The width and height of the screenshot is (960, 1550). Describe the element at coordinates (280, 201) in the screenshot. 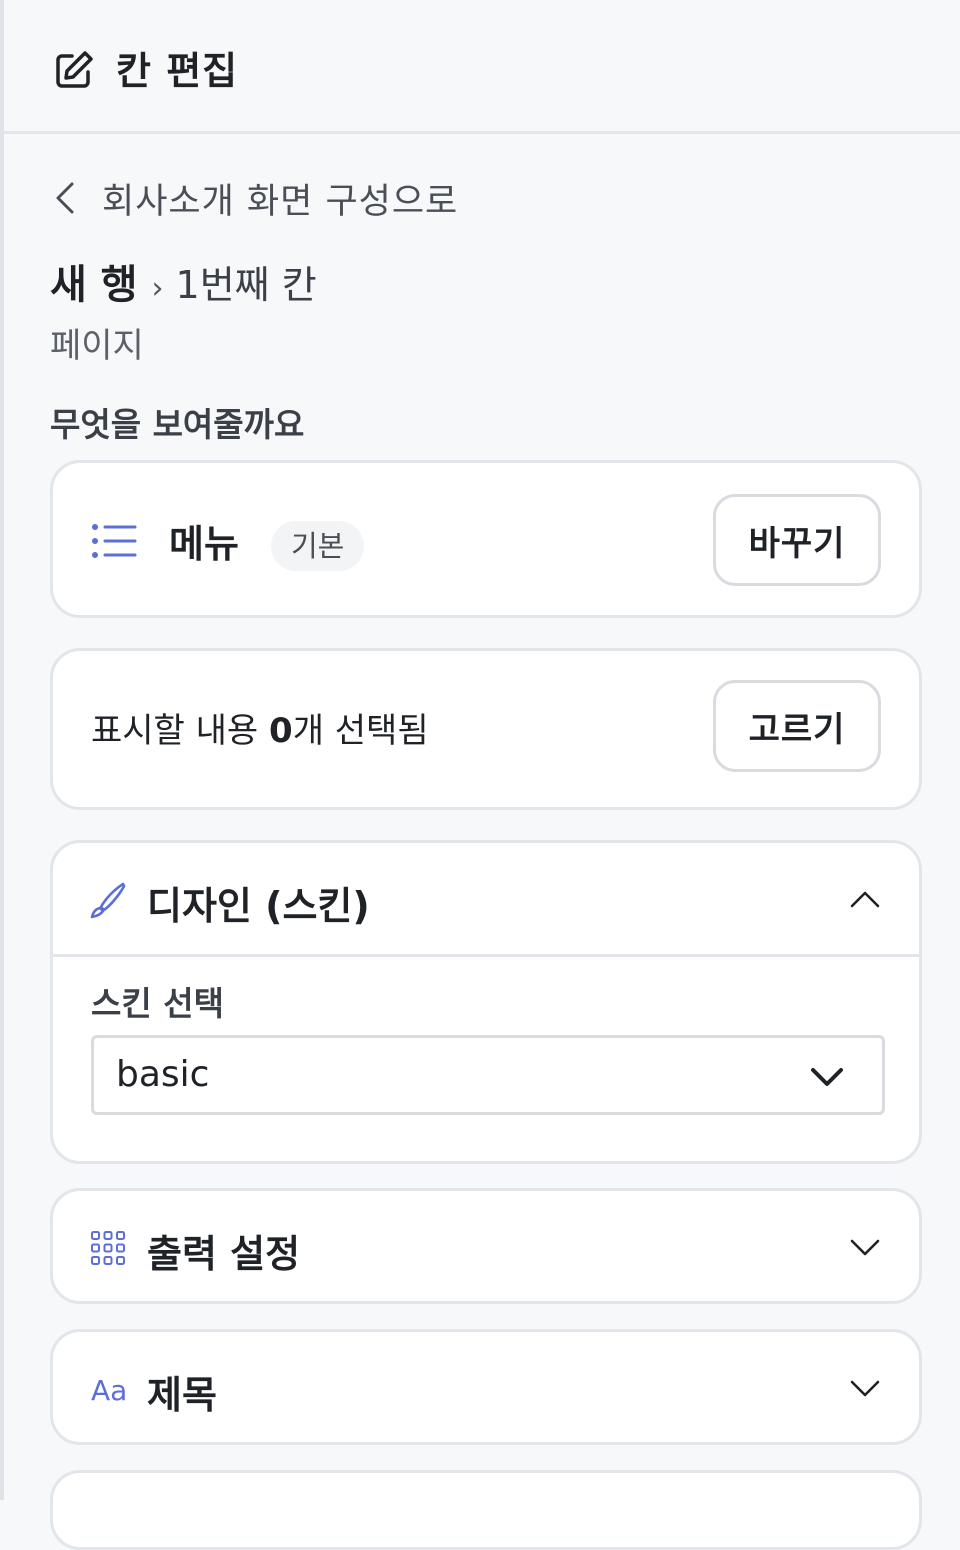

I see `back-link-label: 회사소개 화면 구성으로` at that location.